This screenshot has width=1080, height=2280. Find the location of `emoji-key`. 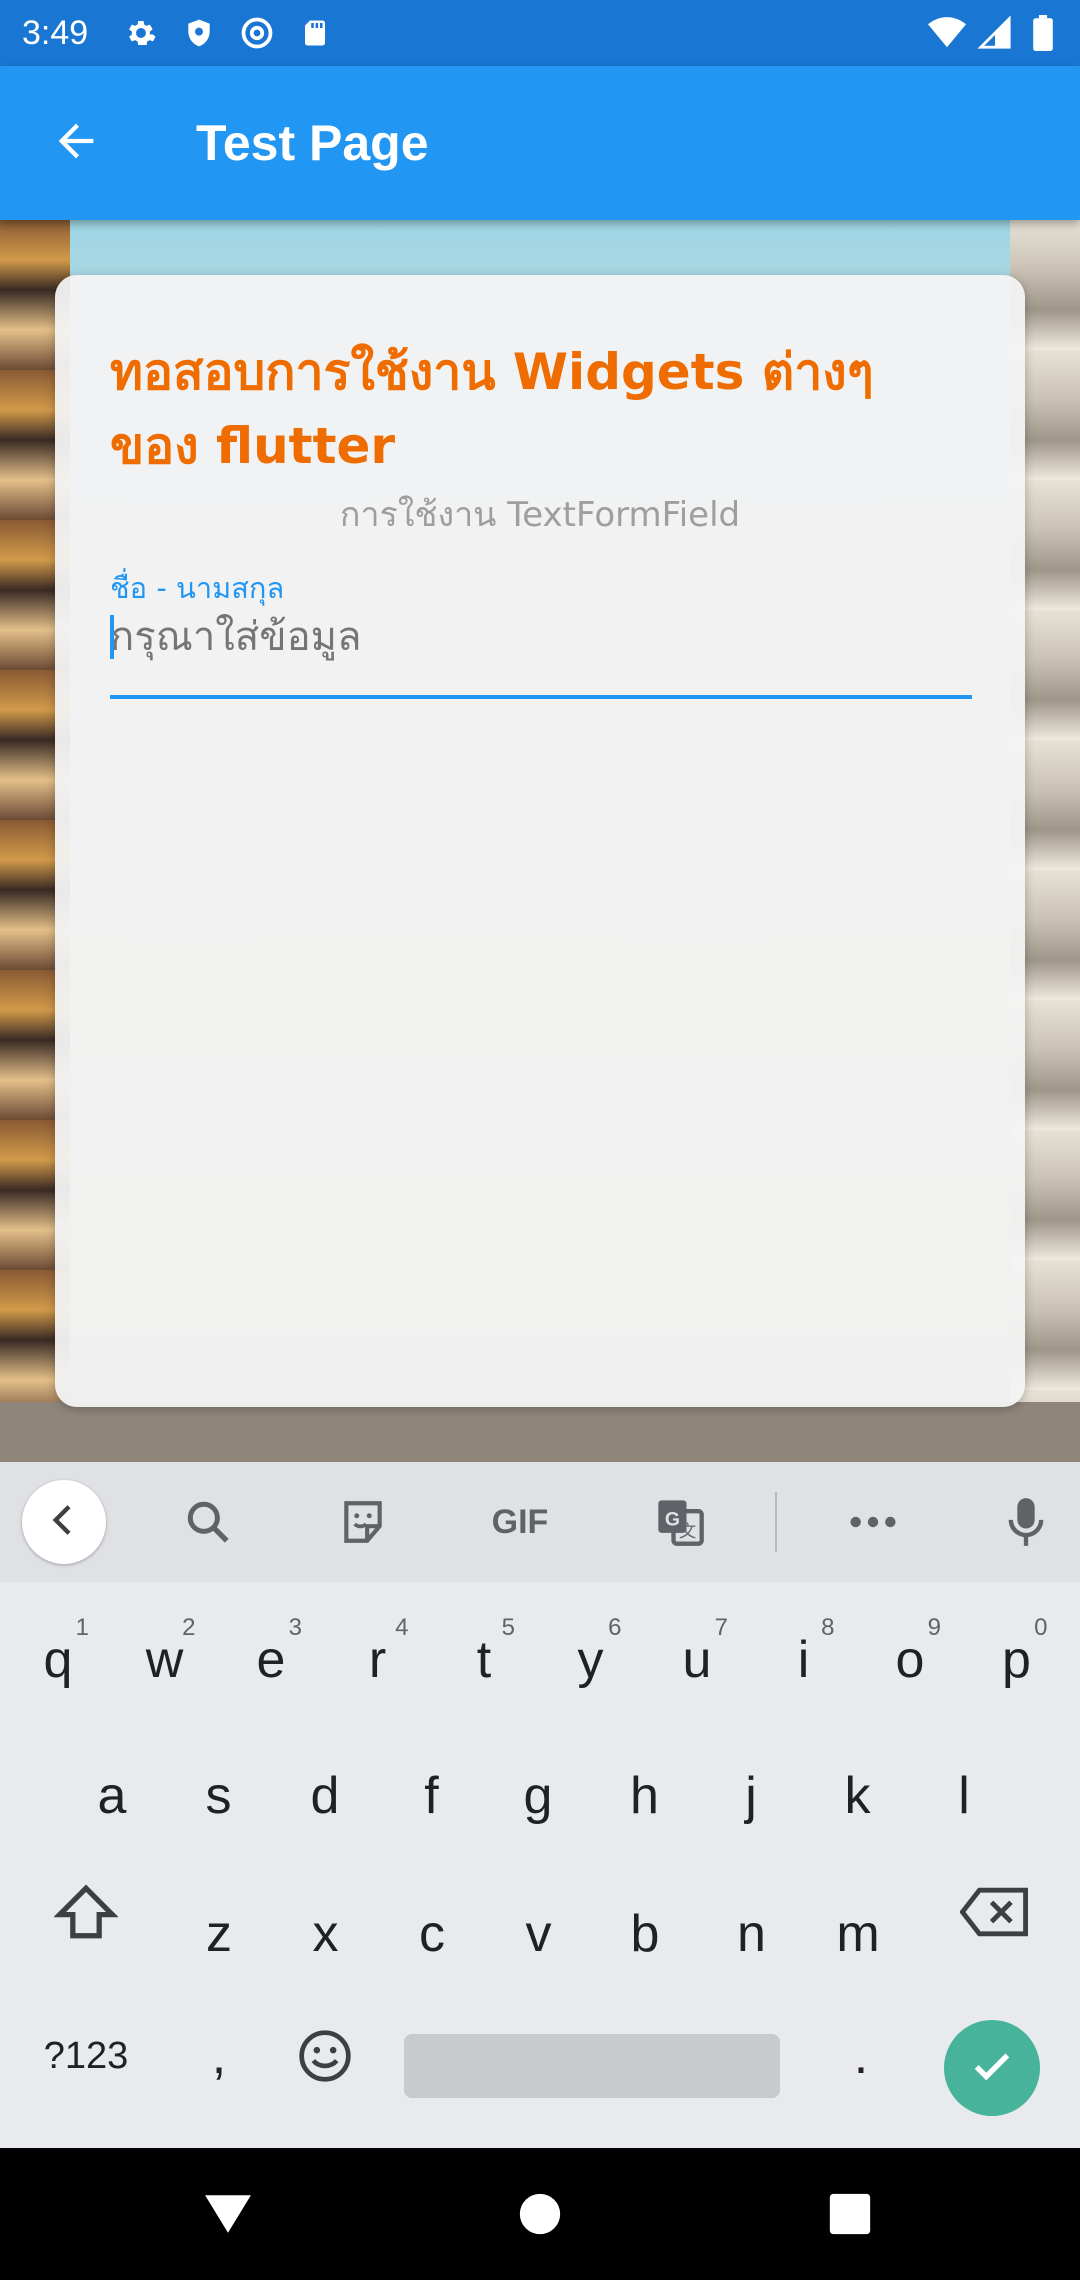

emoji-key is located at coordinates (325, 2056).